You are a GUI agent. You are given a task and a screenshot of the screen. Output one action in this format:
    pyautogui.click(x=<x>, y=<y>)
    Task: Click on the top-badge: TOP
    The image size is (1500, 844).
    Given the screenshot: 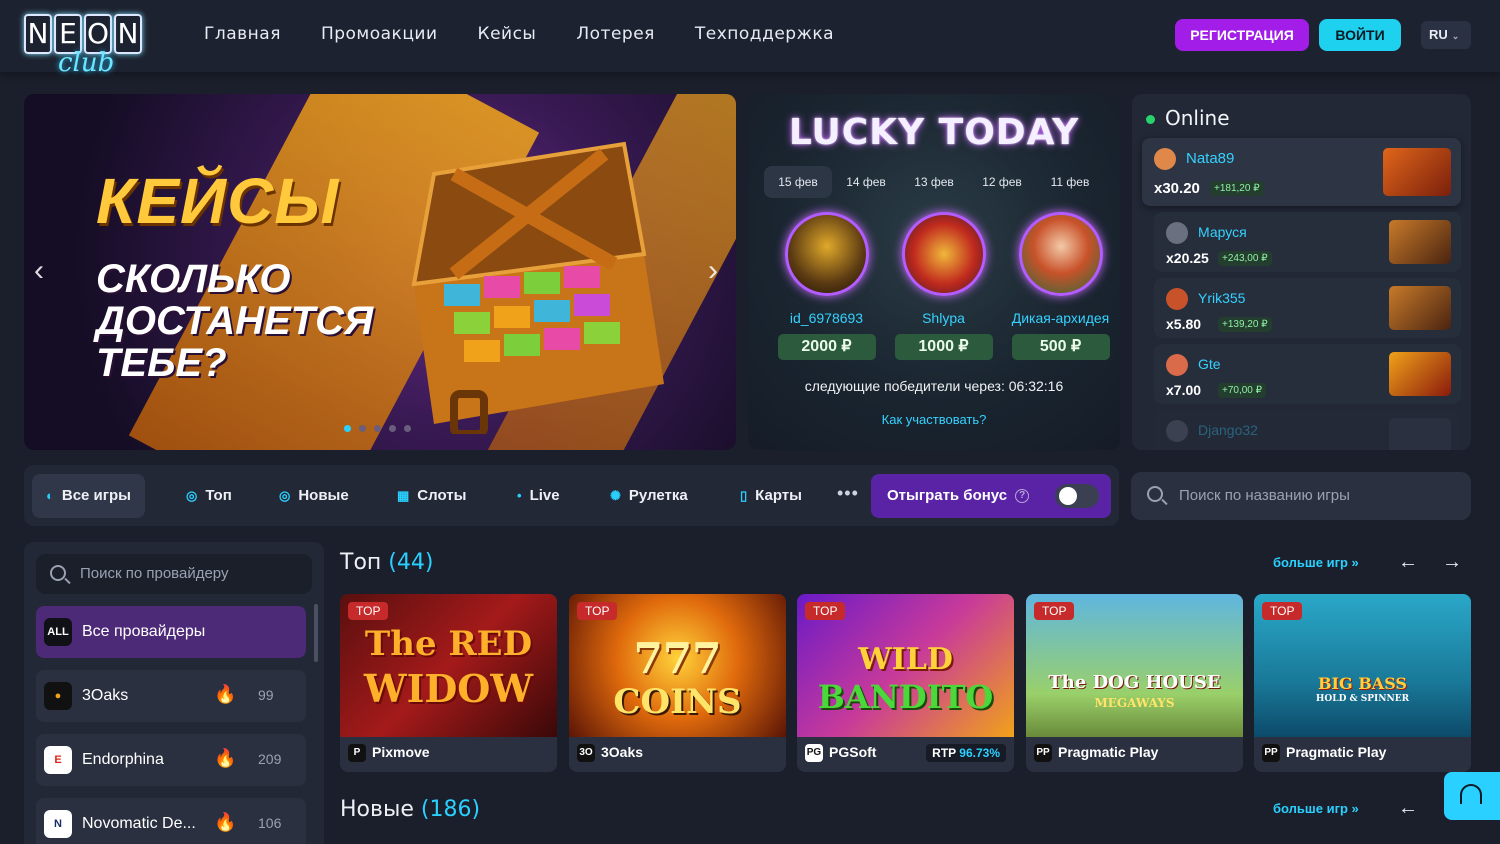 What is the action you would take?
    pyautogui.click(x=368, y=611)
    